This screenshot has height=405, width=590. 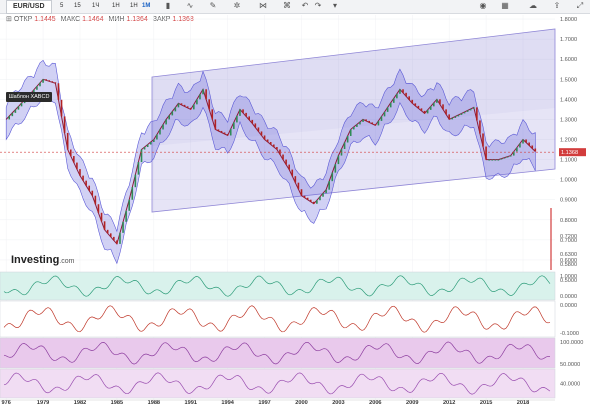 What do you see at coordinates (301, 402) in the screenshot?
I see `time-tick-label: 2000` at bounding box center [301, 402].